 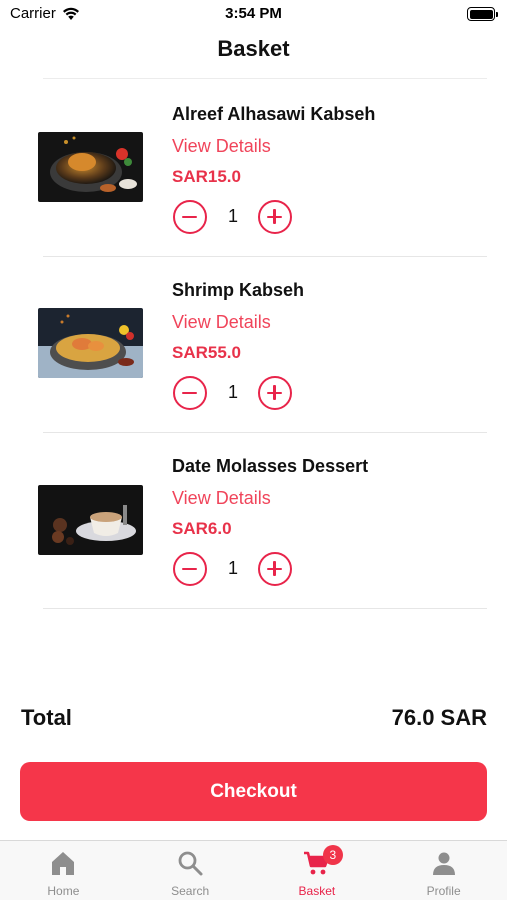 I want to click on tab-label: Search, so click(x=190, y=891).